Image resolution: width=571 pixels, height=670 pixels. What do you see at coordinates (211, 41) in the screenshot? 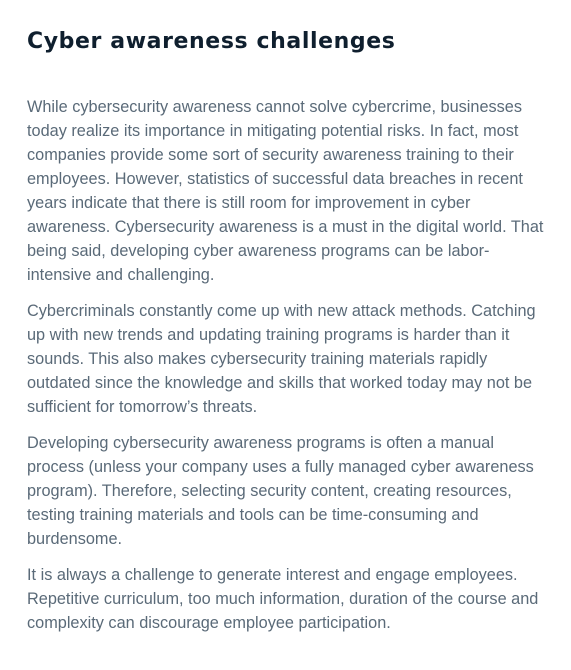
I see `article-heading: Cyber awareness challenges` at bounding box center [211, 41].